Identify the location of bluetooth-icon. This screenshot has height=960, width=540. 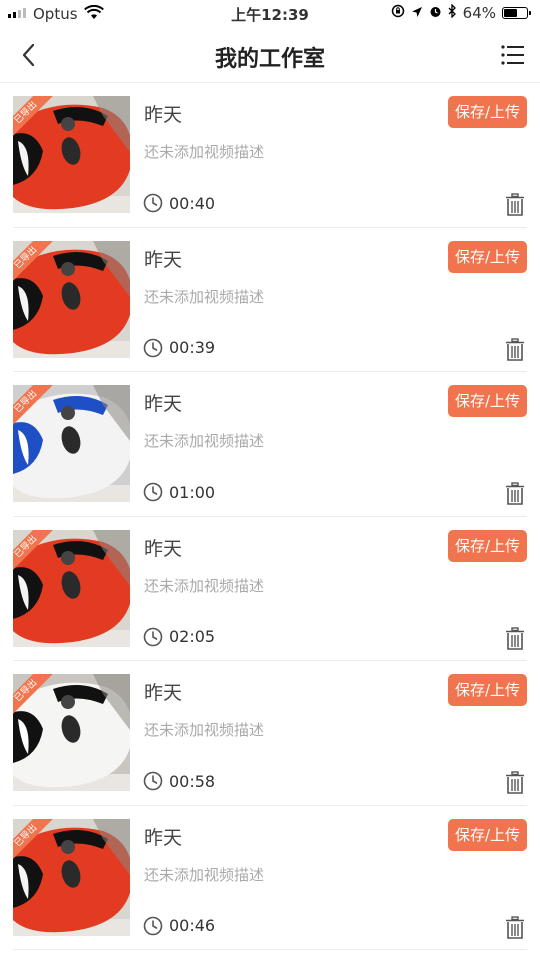
(452, 12).